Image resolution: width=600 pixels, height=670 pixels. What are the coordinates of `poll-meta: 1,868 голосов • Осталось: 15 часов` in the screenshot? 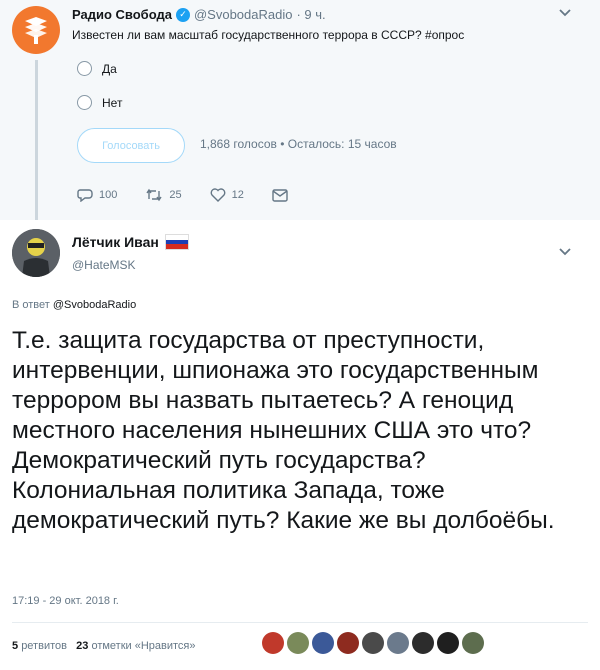 It's located at (298, 144).